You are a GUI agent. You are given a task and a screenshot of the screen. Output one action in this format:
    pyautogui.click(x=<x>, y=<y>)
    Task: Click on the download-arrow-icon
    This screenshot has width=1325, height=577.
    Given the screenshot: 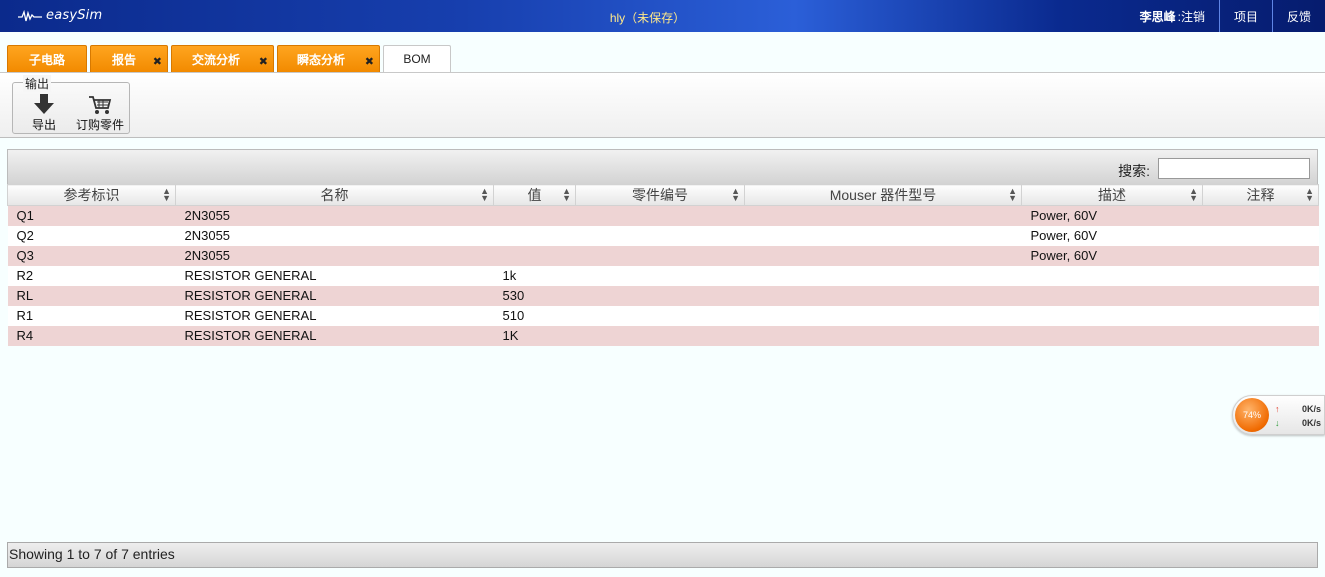 What is the action you would take?
    pyautogui.click(x=44, y=104)
    